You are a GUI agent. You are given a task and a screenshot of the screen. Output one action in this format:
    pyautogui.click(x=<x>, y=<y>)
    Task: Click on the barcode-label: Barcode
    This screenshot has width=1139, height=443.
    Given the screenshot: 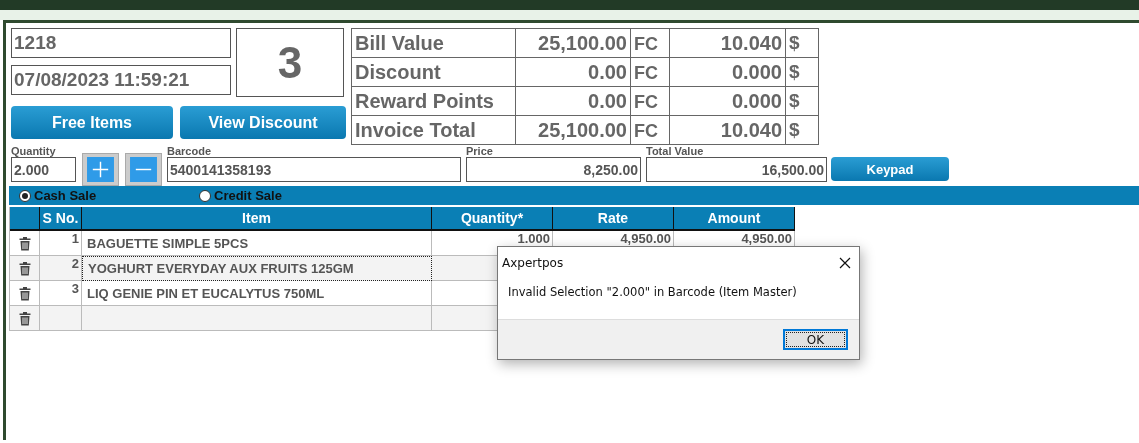 What is the action you would take?
    pyautogui.click(x=190, y=150)
    